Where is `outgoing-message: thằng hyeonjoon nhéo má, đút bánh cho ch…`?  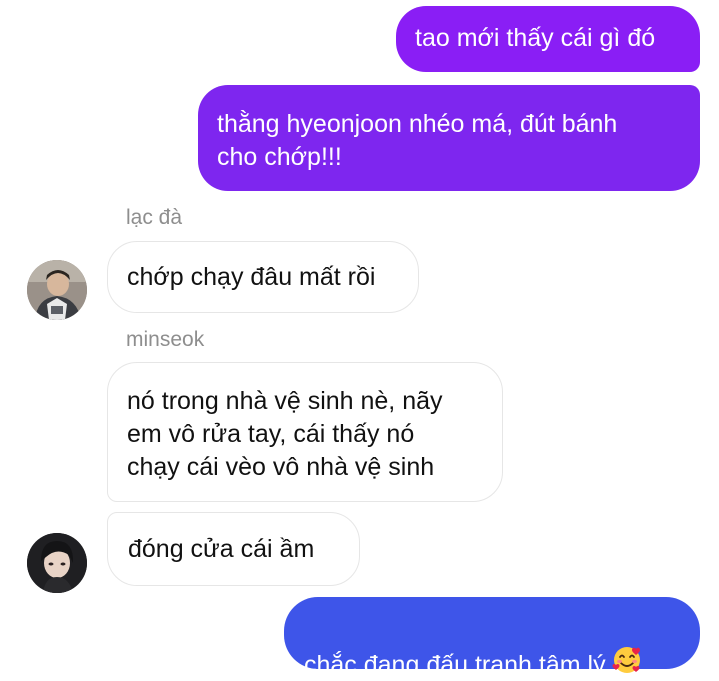
outgoing-message: thằng hyeonjoon nhéo má, đút bánh cho ch… is located at coordinates (449, 138).